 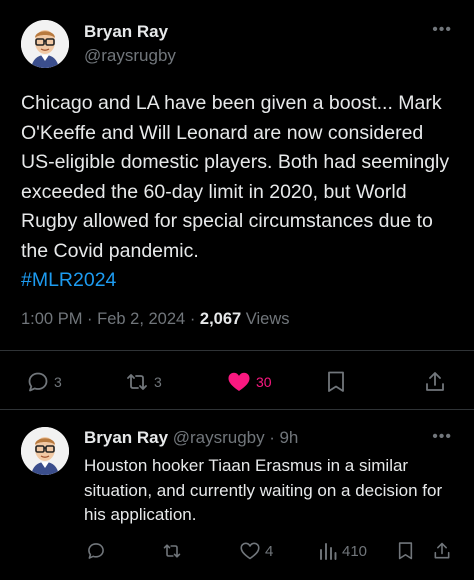 I want to click on reply-age: 9h, so click(x=288, y=437).